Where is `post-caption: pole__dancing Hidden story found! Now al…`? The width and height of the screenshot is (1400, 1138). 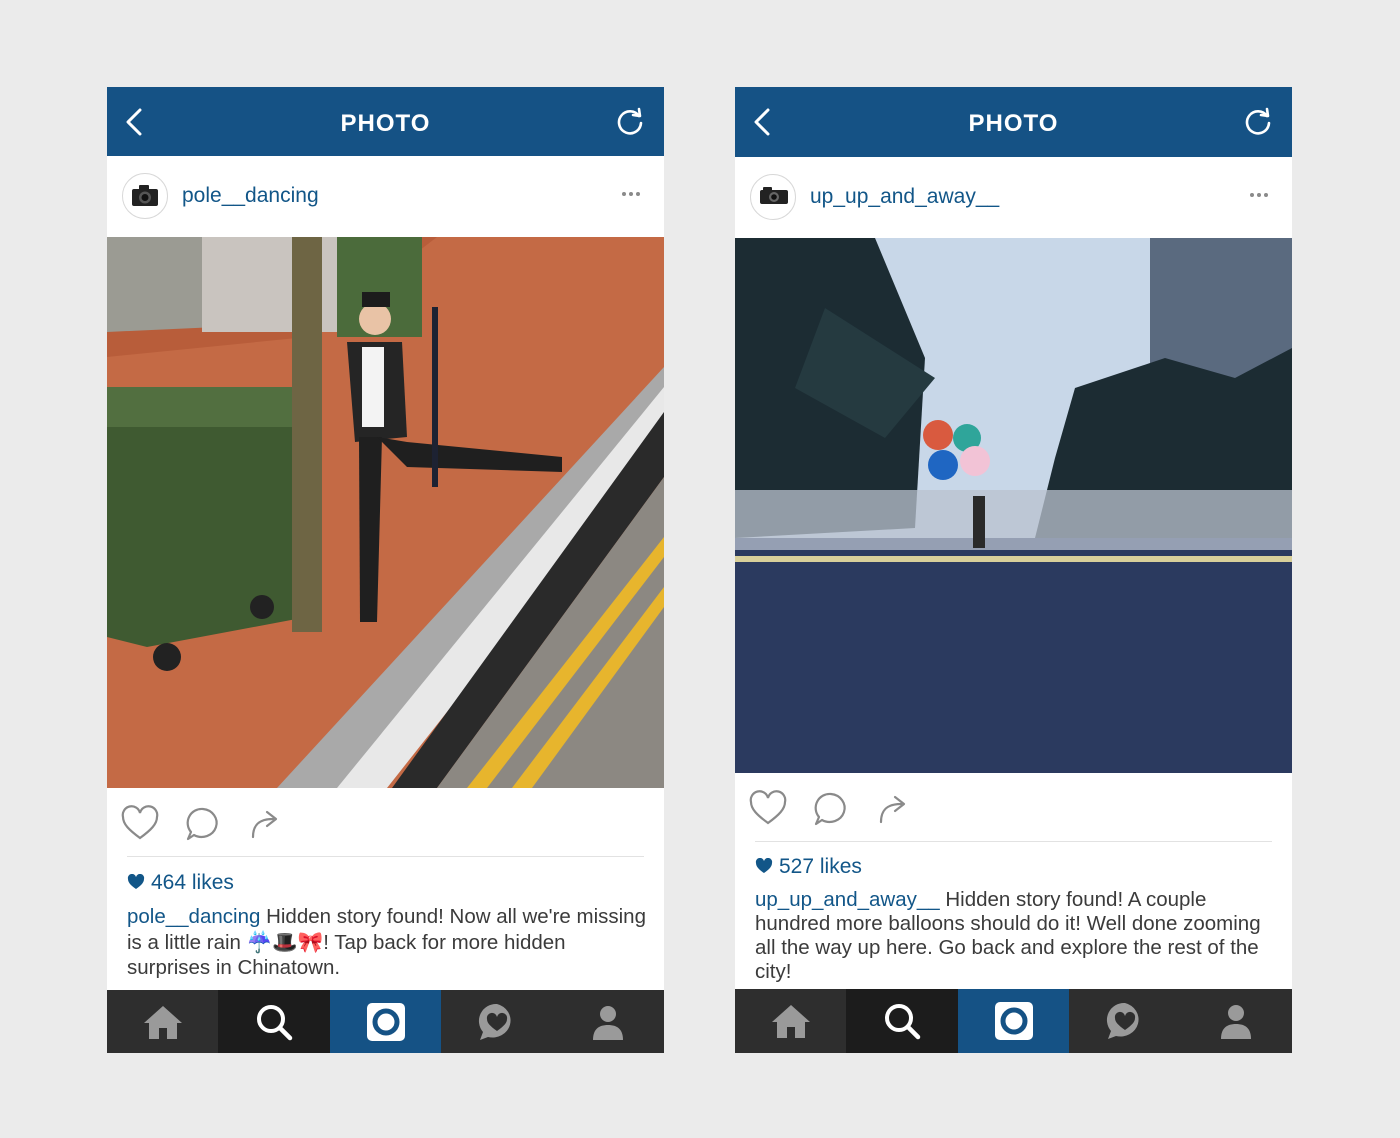
post-caption: pole__dancing Hidden story found! Now al… is located at coordinates (386, 942).